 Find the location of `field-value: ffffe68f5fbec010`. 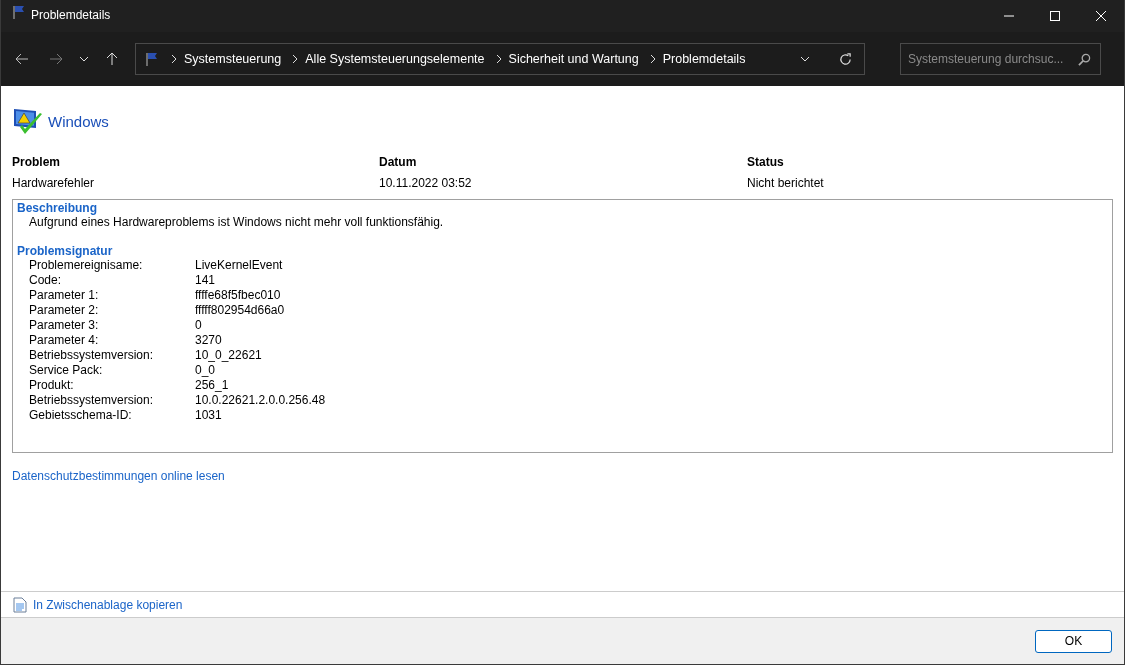

field-value: ffffe68f5fbec010 is located at coordinates (238, 295).